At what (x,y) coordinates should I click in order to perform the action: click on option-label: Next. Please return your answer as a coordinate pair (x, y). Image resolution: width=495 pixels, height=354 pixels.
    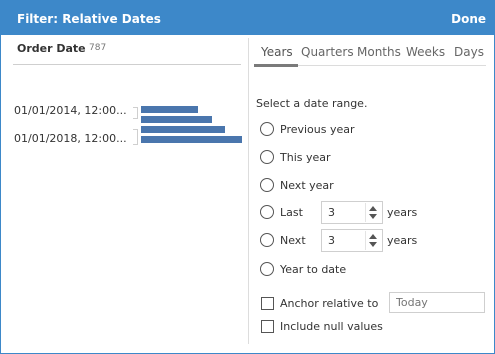
    Looking at the image, I should click on (293, 240).